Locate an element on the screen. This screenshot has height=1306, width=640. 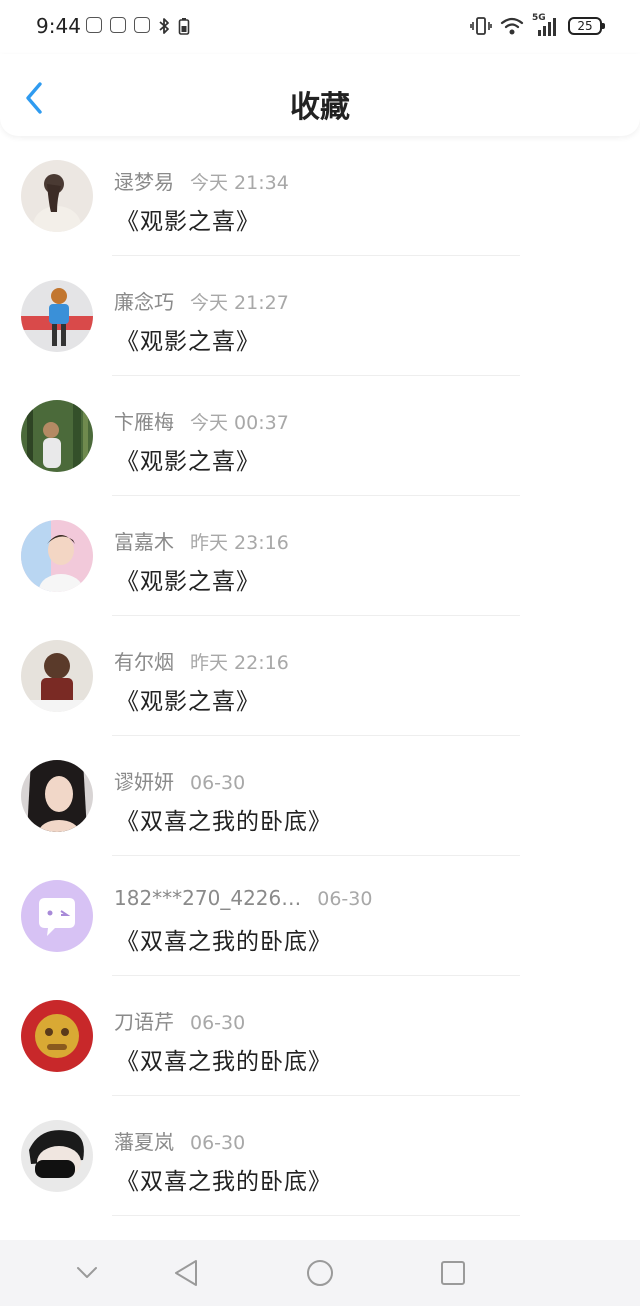
list-item: 刀语芹 06-30 《双喜之我的卧底》 is located at coordinates (320, 1036).